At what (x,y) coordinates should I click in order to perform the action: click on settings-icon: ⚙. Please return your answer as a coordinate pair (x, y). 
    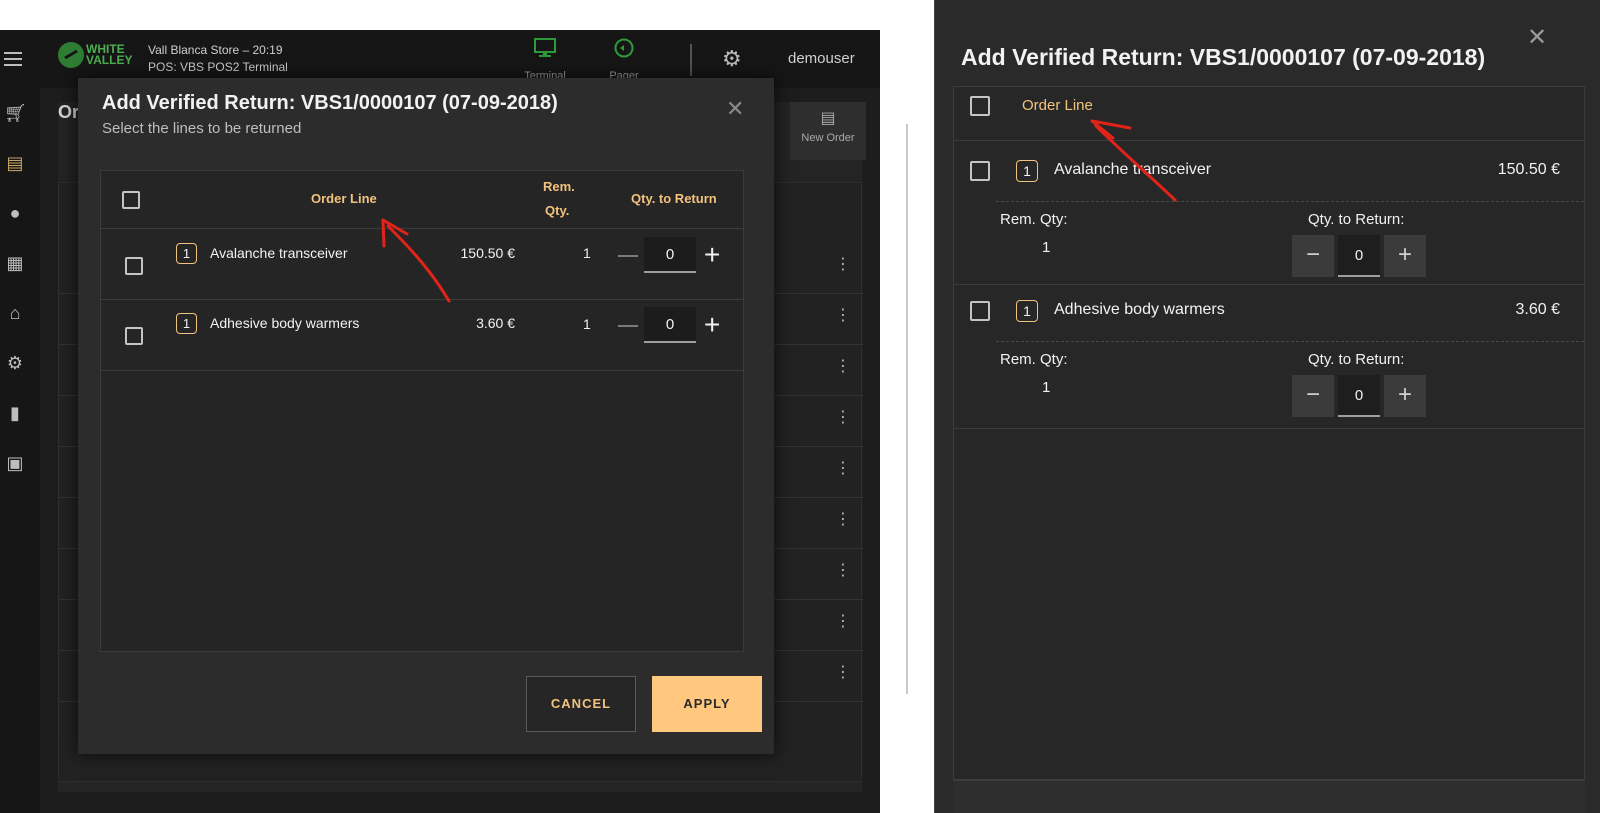
    Looking at the image, I should click on (15, 363).